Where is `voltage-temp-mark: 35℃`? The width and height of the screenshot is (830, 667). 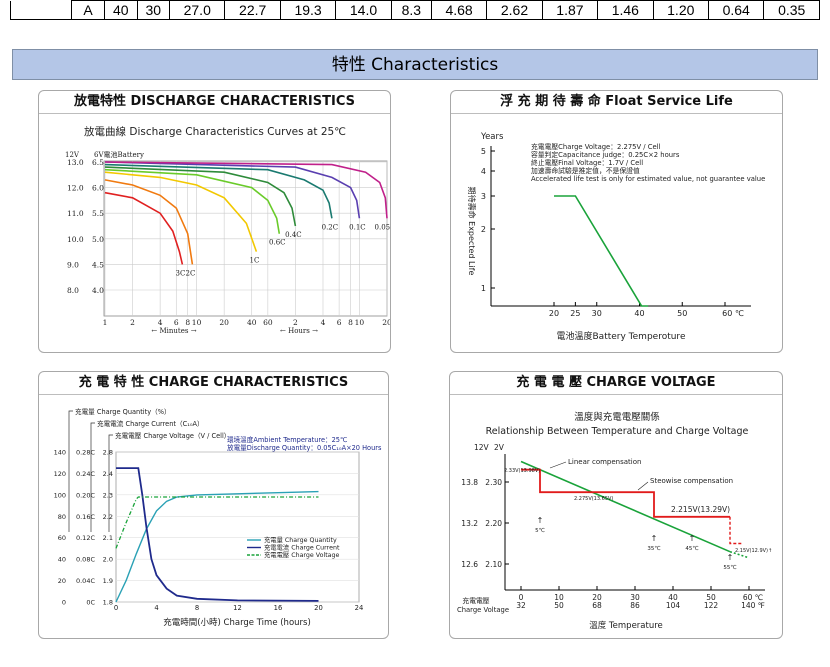
voltage-temp-mark: 35℃ is located at coordinates (653, 548).